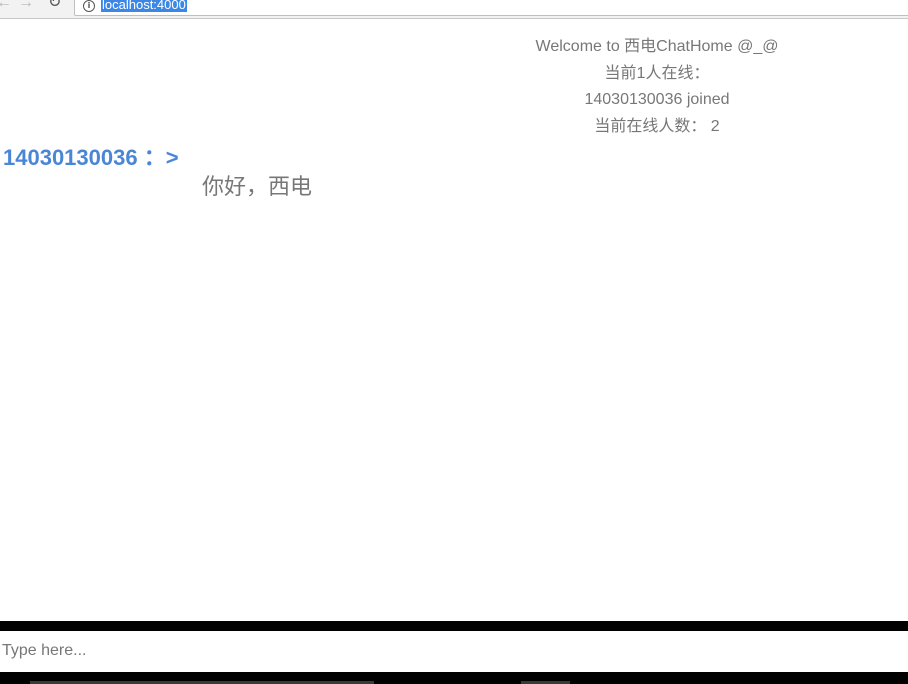 The image size is (908, 684). Describe the element at coordinates (6, 5) in the screenshot. I see `arrow-left-icon: ←` at that location.